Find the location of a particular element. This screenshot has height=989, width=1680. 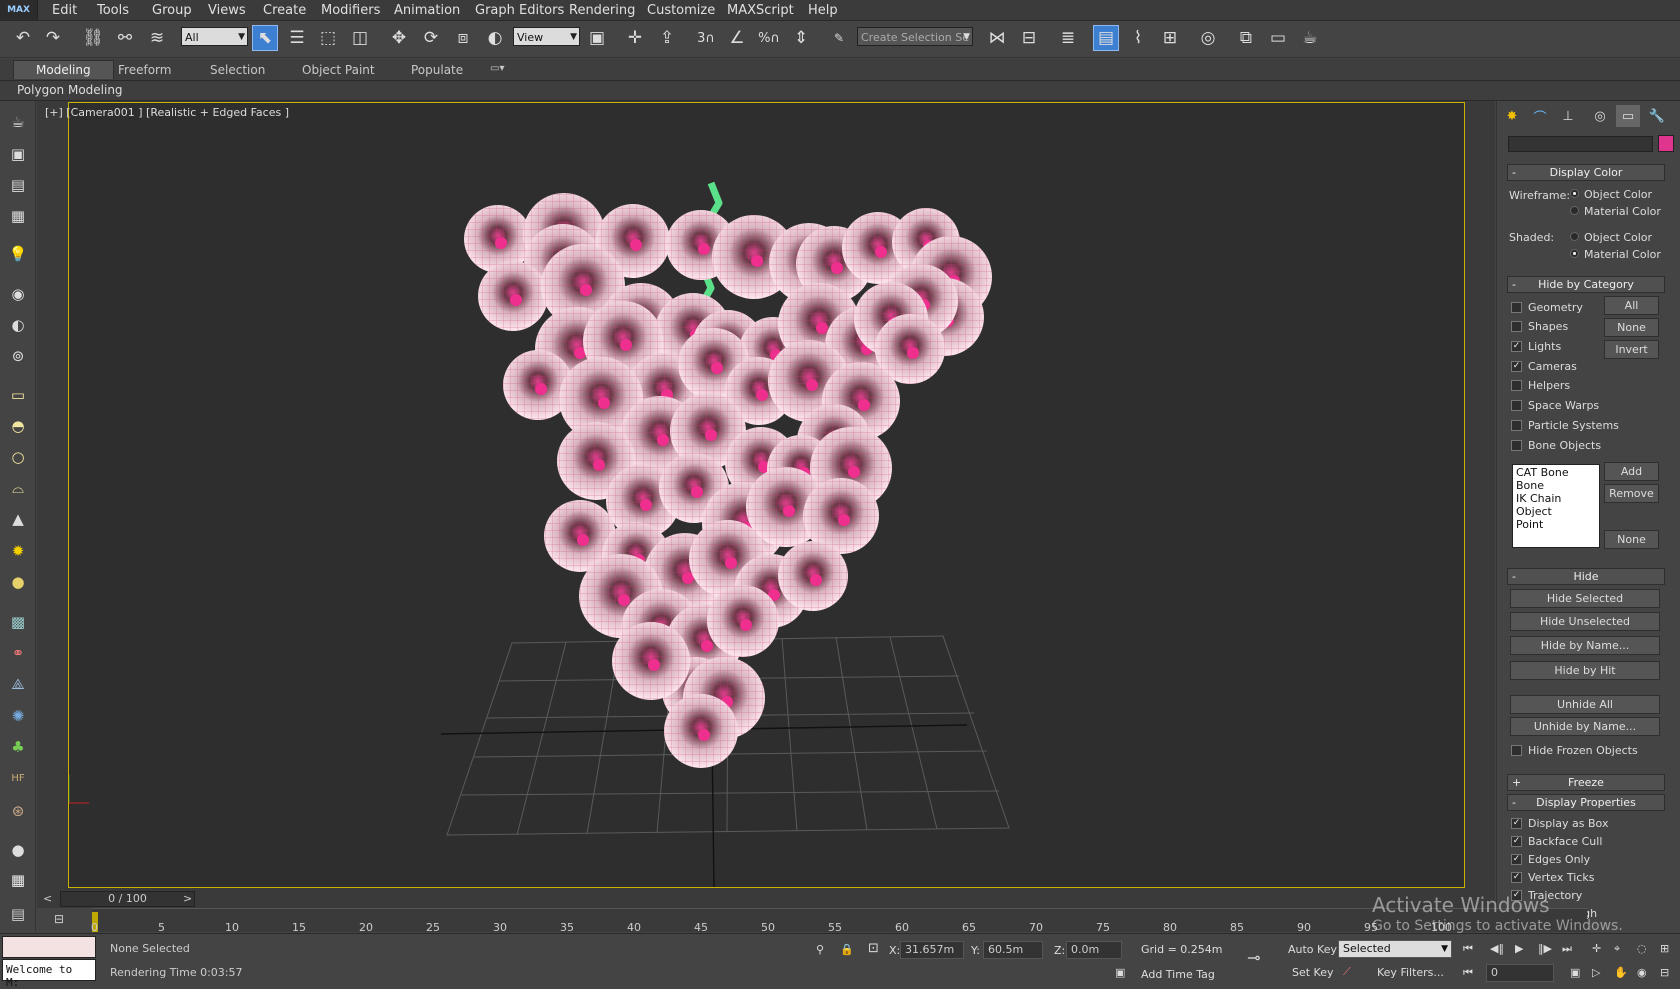

list-item: IK Chain Object is located at coordinates (1556, 505).